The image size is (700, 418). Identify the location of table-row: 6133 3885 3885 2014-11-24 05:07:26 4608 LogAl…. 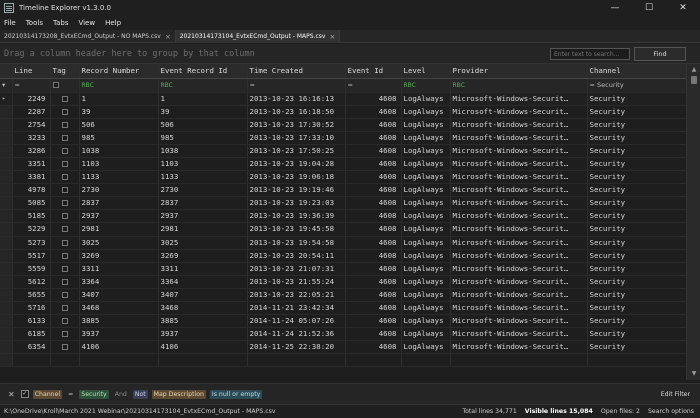
(343, 321).